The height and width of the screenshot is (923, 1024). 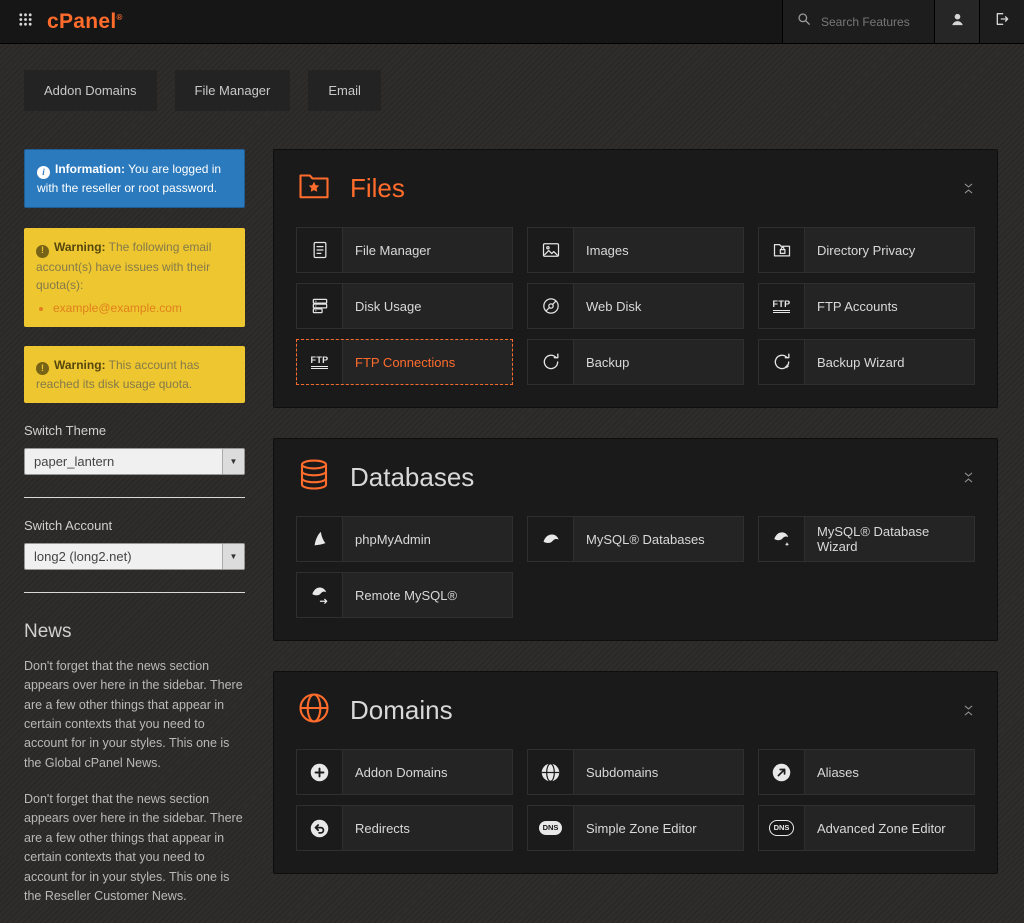 I want to click on app-directory-privacy: Directory Privacy, so click(x=866, y=250).